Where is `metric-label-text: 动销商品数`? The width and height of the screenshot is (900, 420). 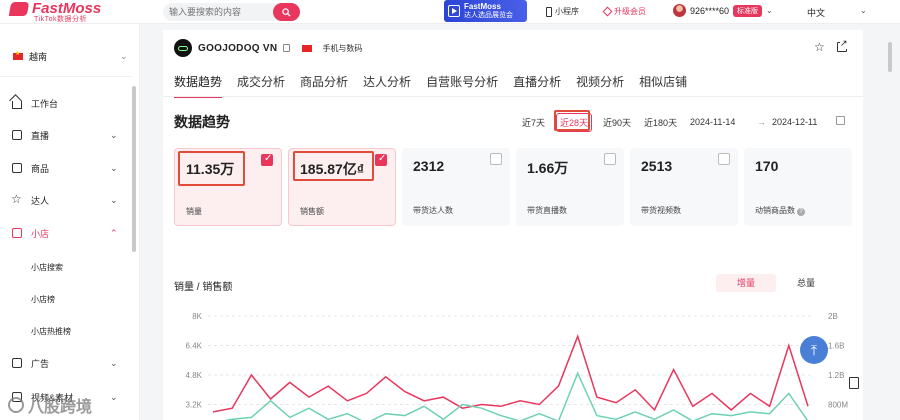
metric-label-text: 动销商品数 is located at coordinates (775, 210).